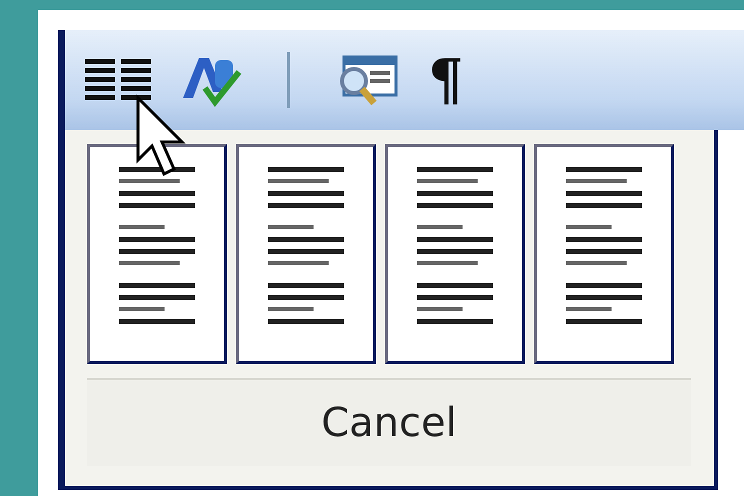 Image resolution: width=744 pixels, height=496 pixels. Describe the element at coordinates (446, 80) in the screenshot. I see `show-formatting-button: ¶` at that location.